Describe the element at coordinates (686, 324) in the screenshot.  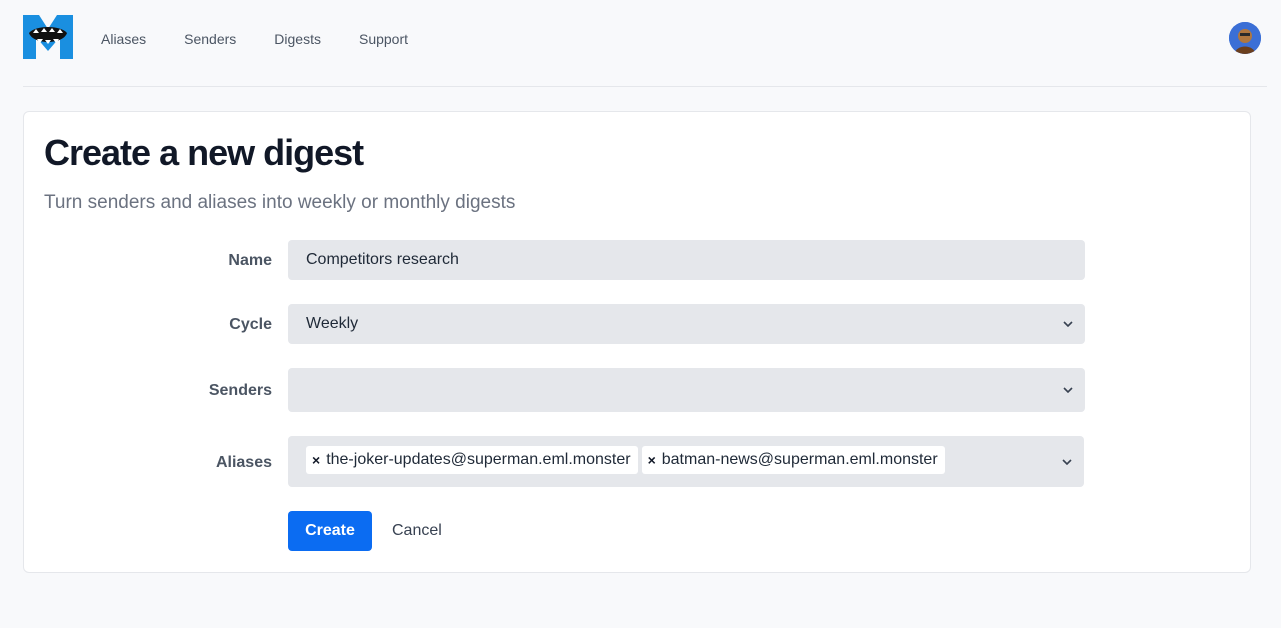
I see `cycle-select: Weekly` at that location.